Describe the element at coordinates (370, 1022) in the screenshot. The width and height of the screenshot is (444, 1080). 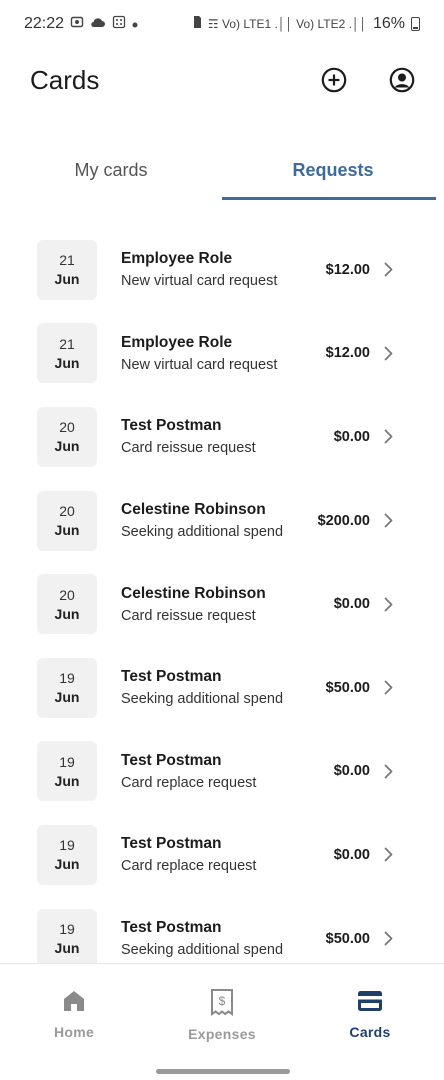
I see `nav-cards: Cards` at that location.